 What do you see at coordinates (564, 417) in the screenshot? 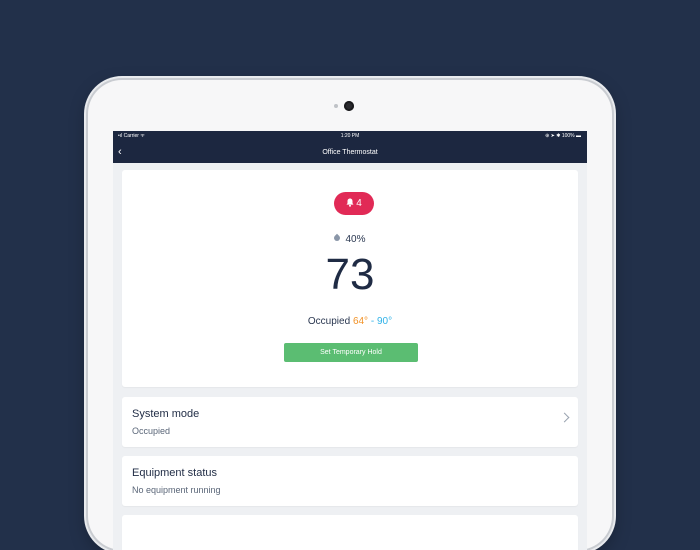
I see `chevron-right-icon` at bounding box center [564, 417].